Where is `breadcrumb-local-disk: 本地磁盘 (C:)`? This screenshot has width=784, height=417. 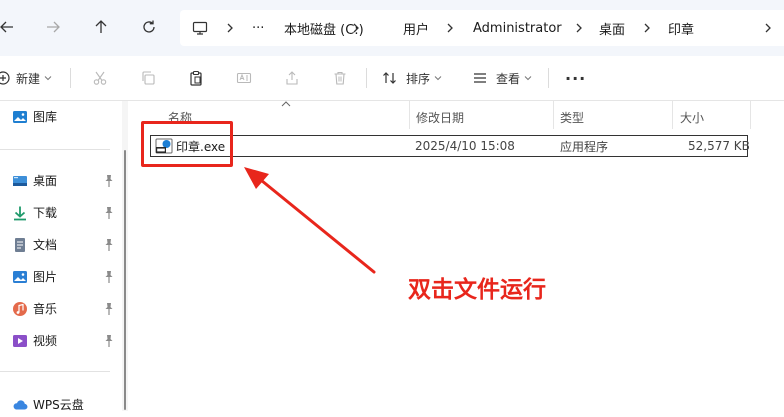 breadcrumb-local-disk: 本地磁盘 (C:) is located at coordinates (324, 28).